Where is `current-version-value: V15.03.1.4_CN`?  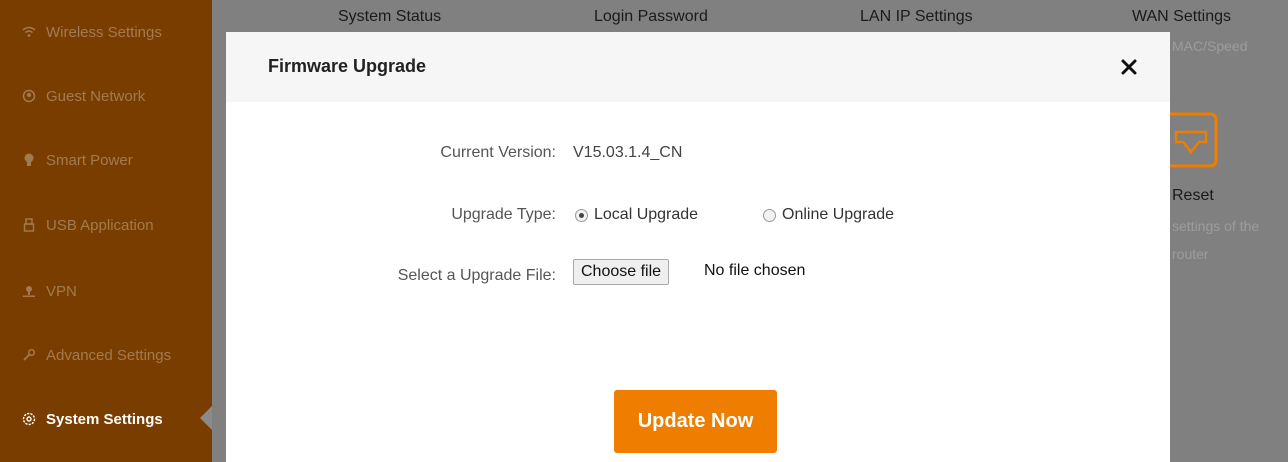
current-version-value: V15.03.1.4_CN is located at coordinates (628, 152).